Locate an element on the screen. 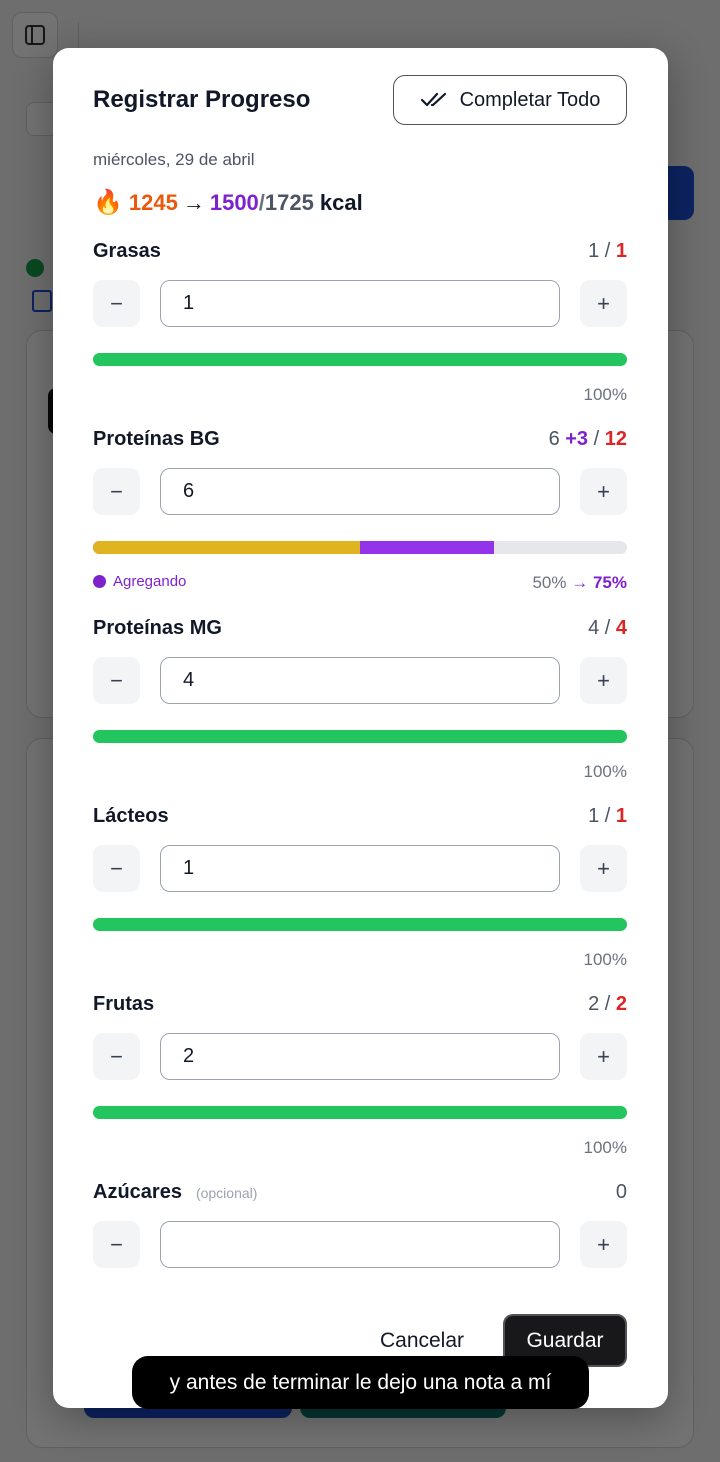  kcal-projected: 1500 is located at coordinates (234, 202).